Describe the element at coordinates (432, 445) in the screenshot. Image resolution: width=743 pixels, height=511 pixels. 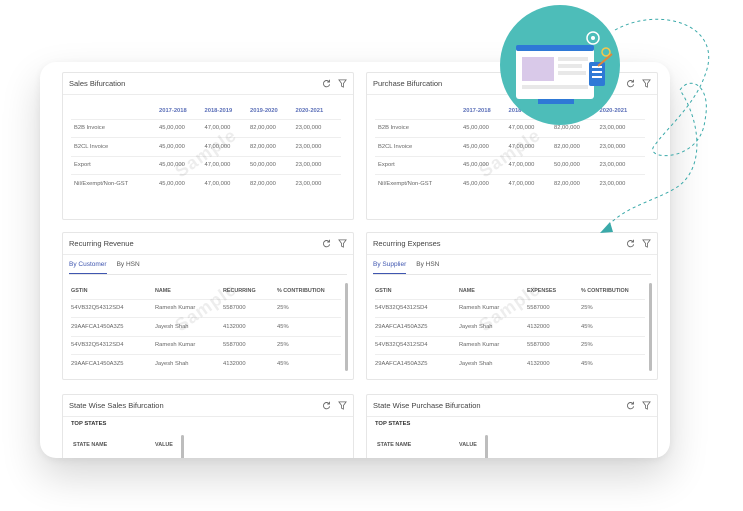
I see `state-purchase-table: STATE NAME VALUE` at that location.